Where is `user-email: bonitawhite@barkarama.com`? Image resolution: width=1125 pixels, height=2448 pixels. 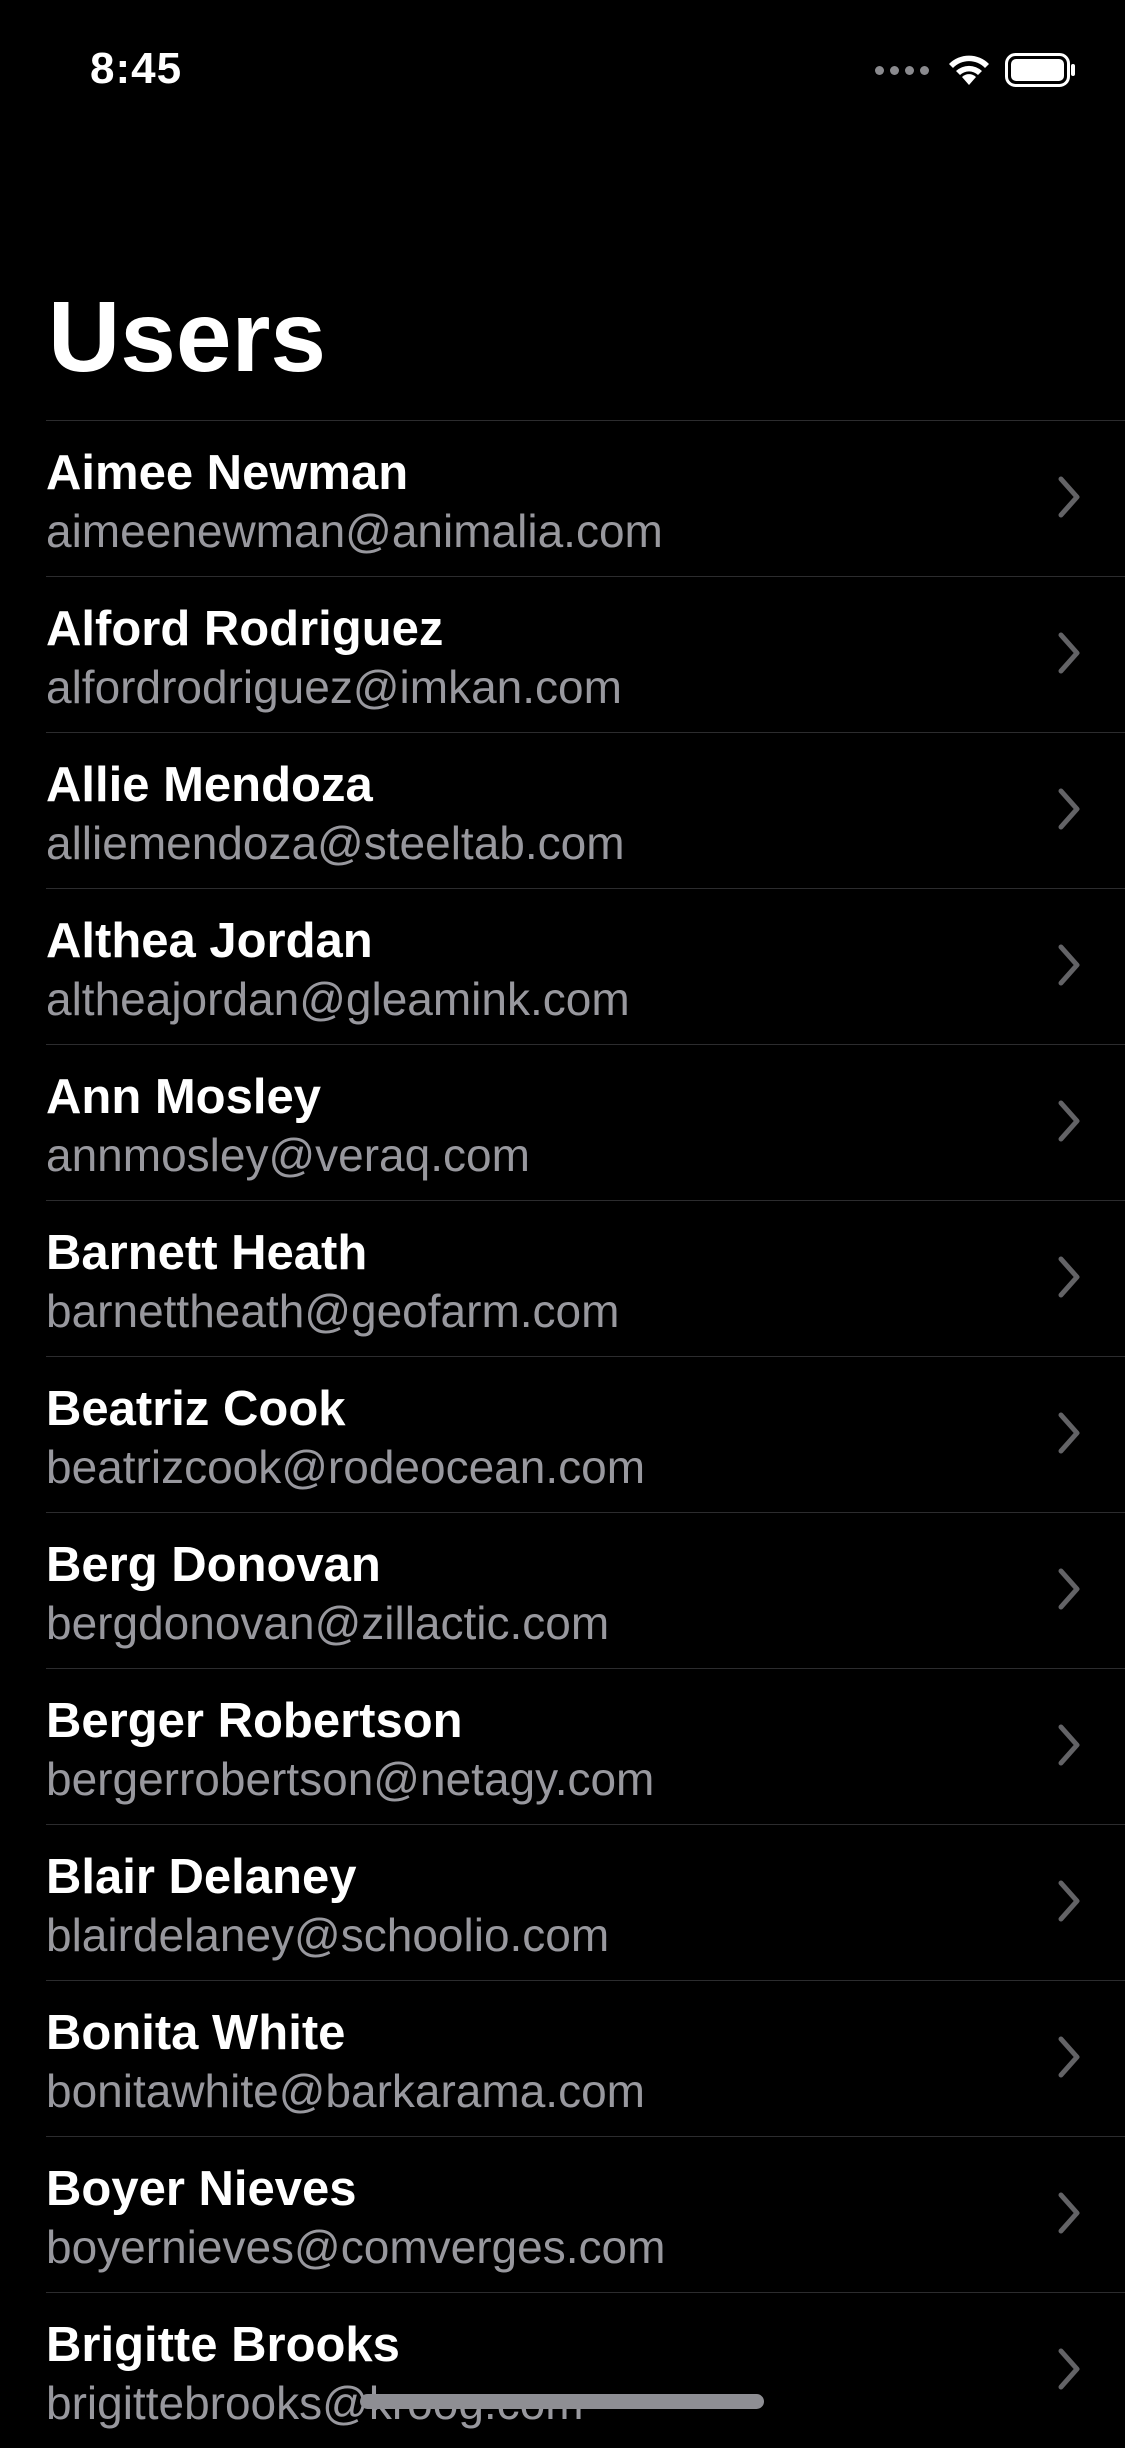 user-email: bonitawhite@barkarama.com is located at coordinates (345, 2091).